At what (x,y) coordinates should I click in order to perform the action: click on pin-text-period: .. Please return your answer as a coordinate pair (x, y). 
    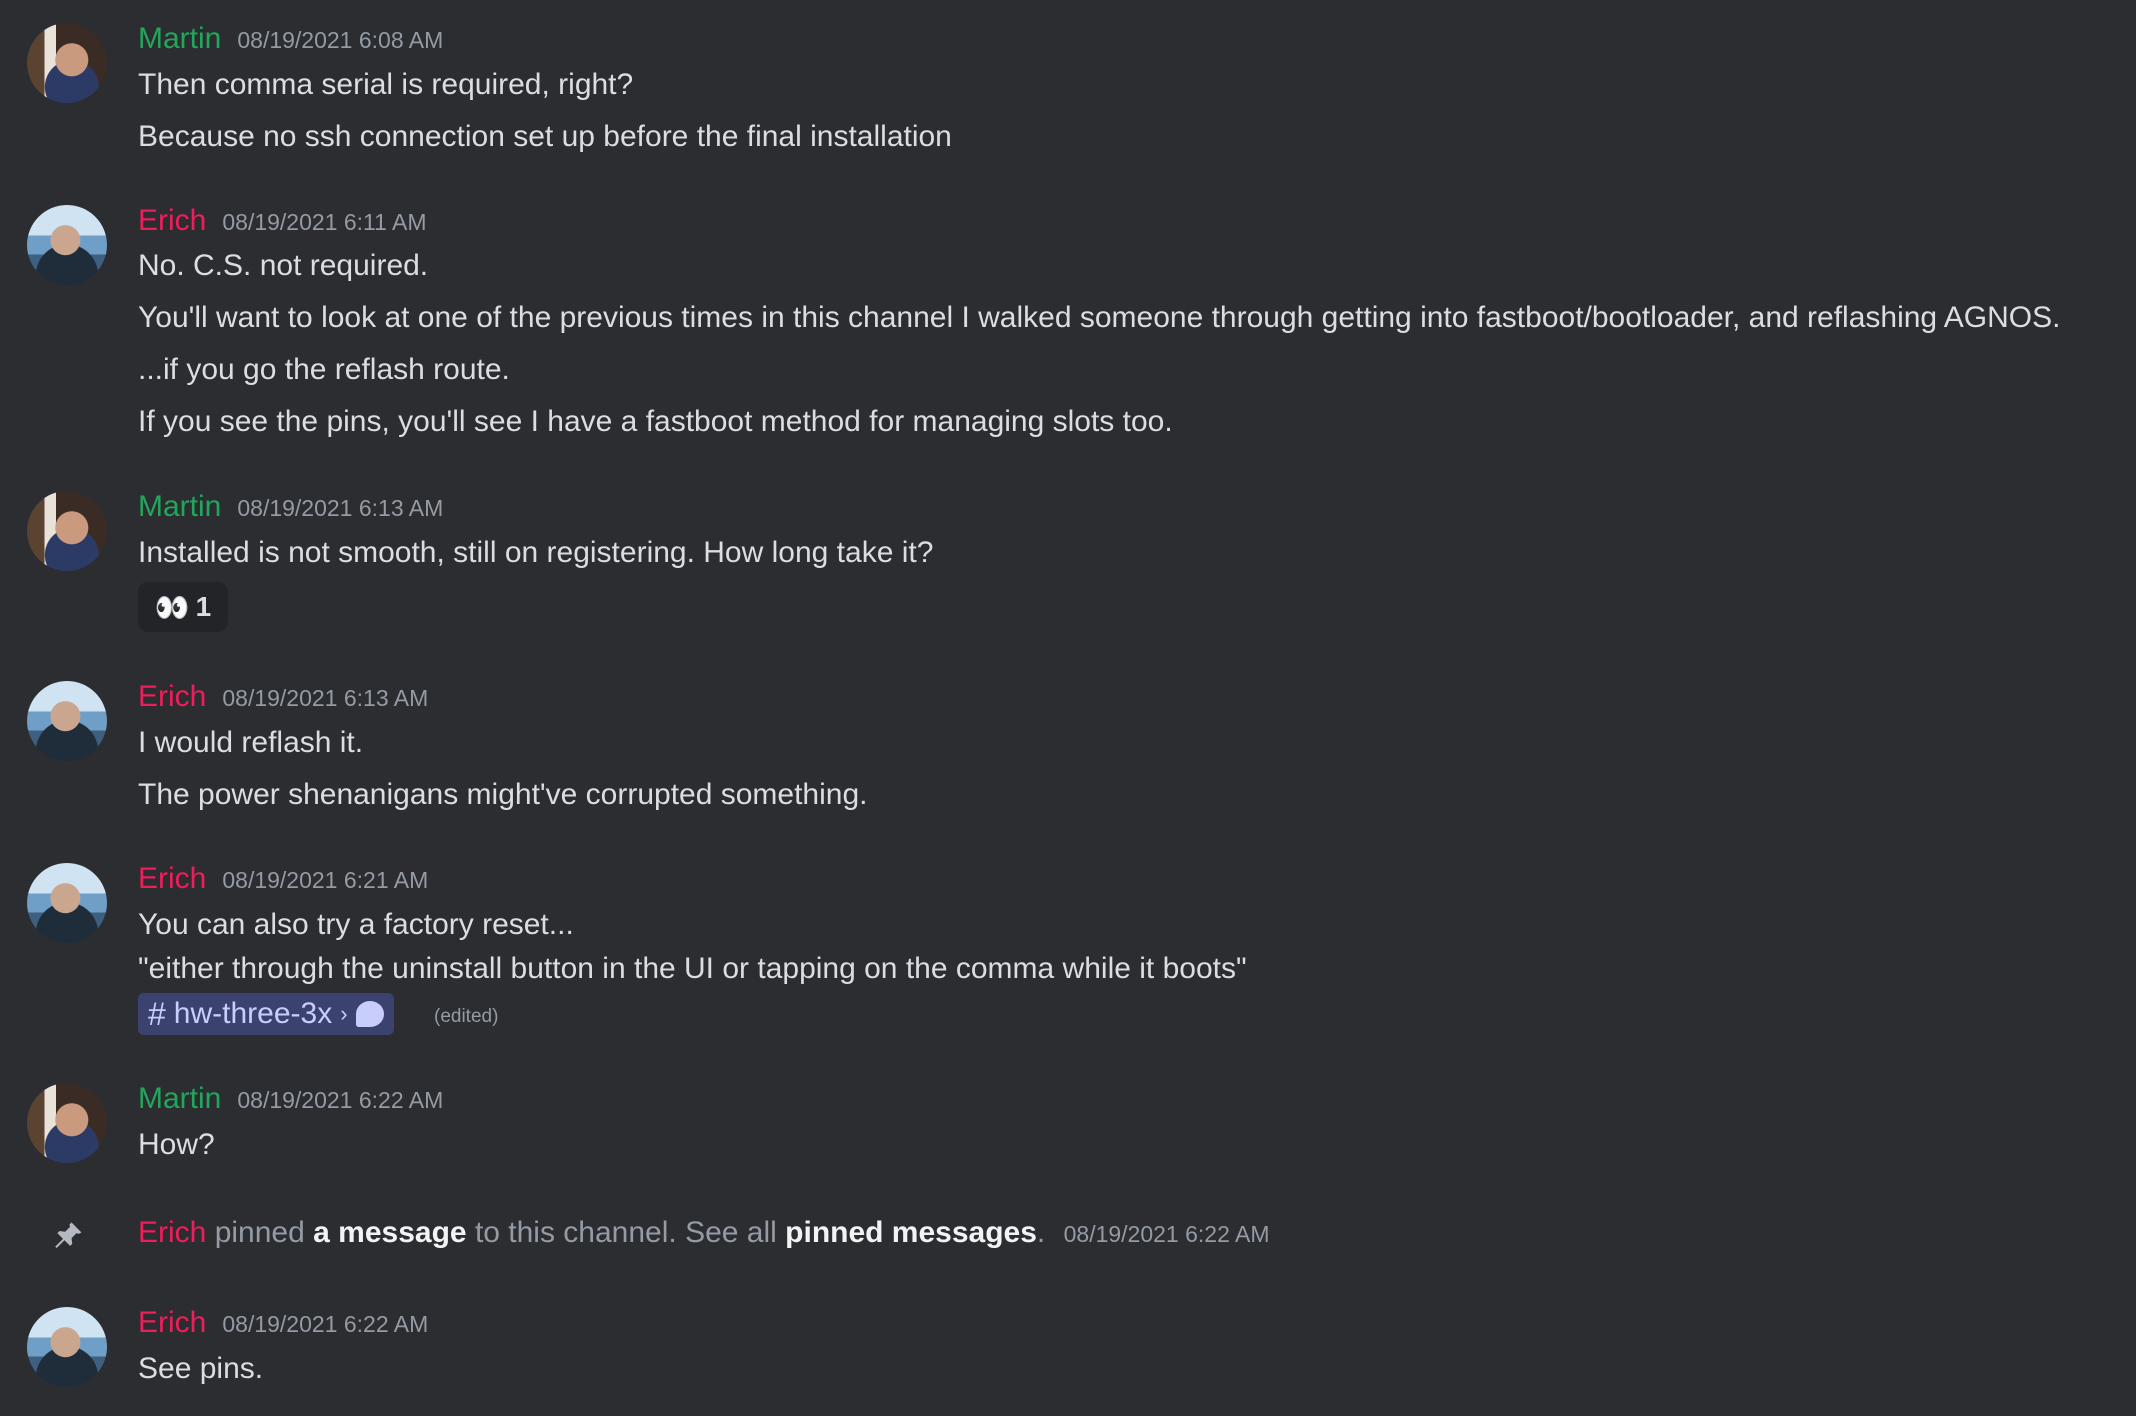
    Looking at the image, I should click on (1041, 1232).